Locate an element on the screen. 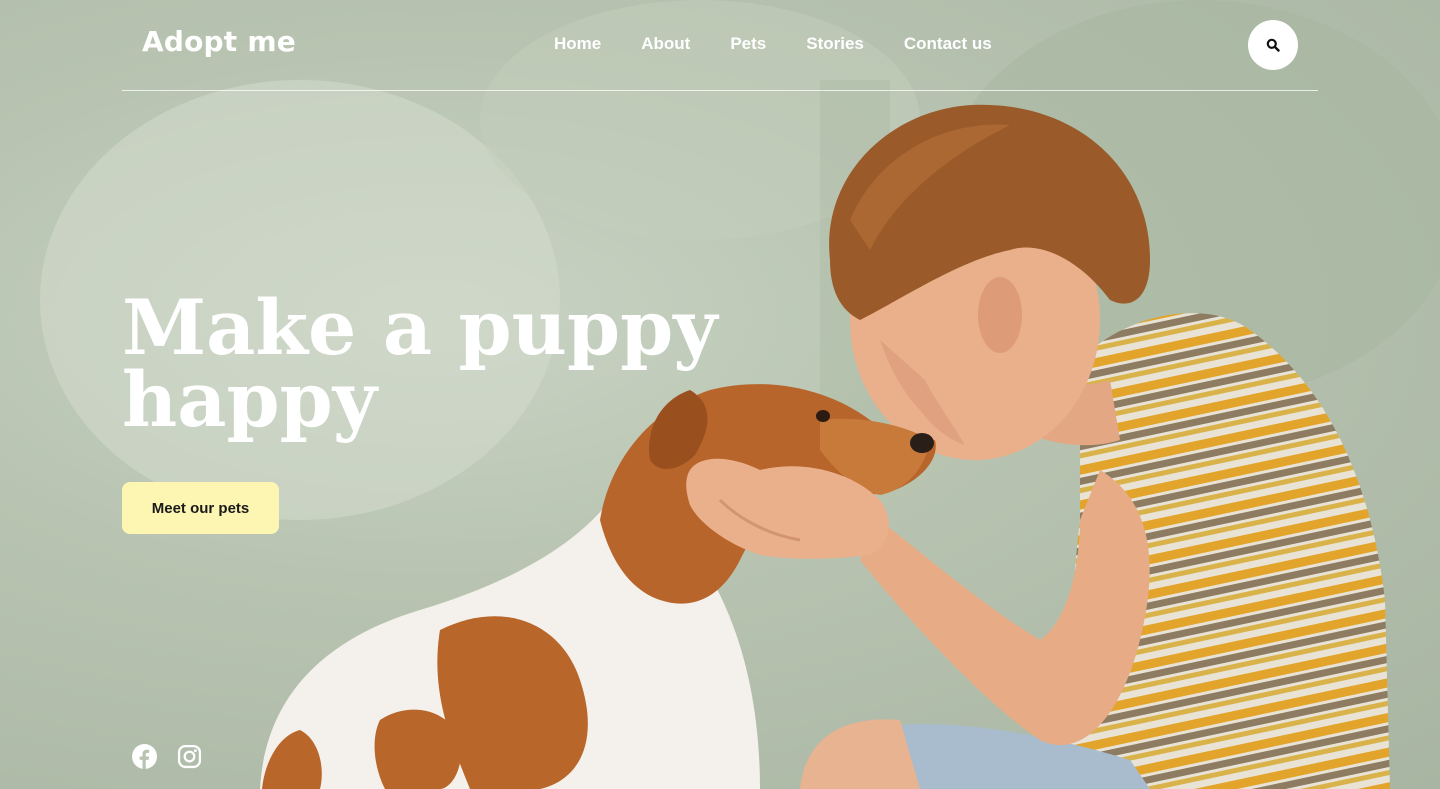  search-icon is located at coordinates (1273, 45).